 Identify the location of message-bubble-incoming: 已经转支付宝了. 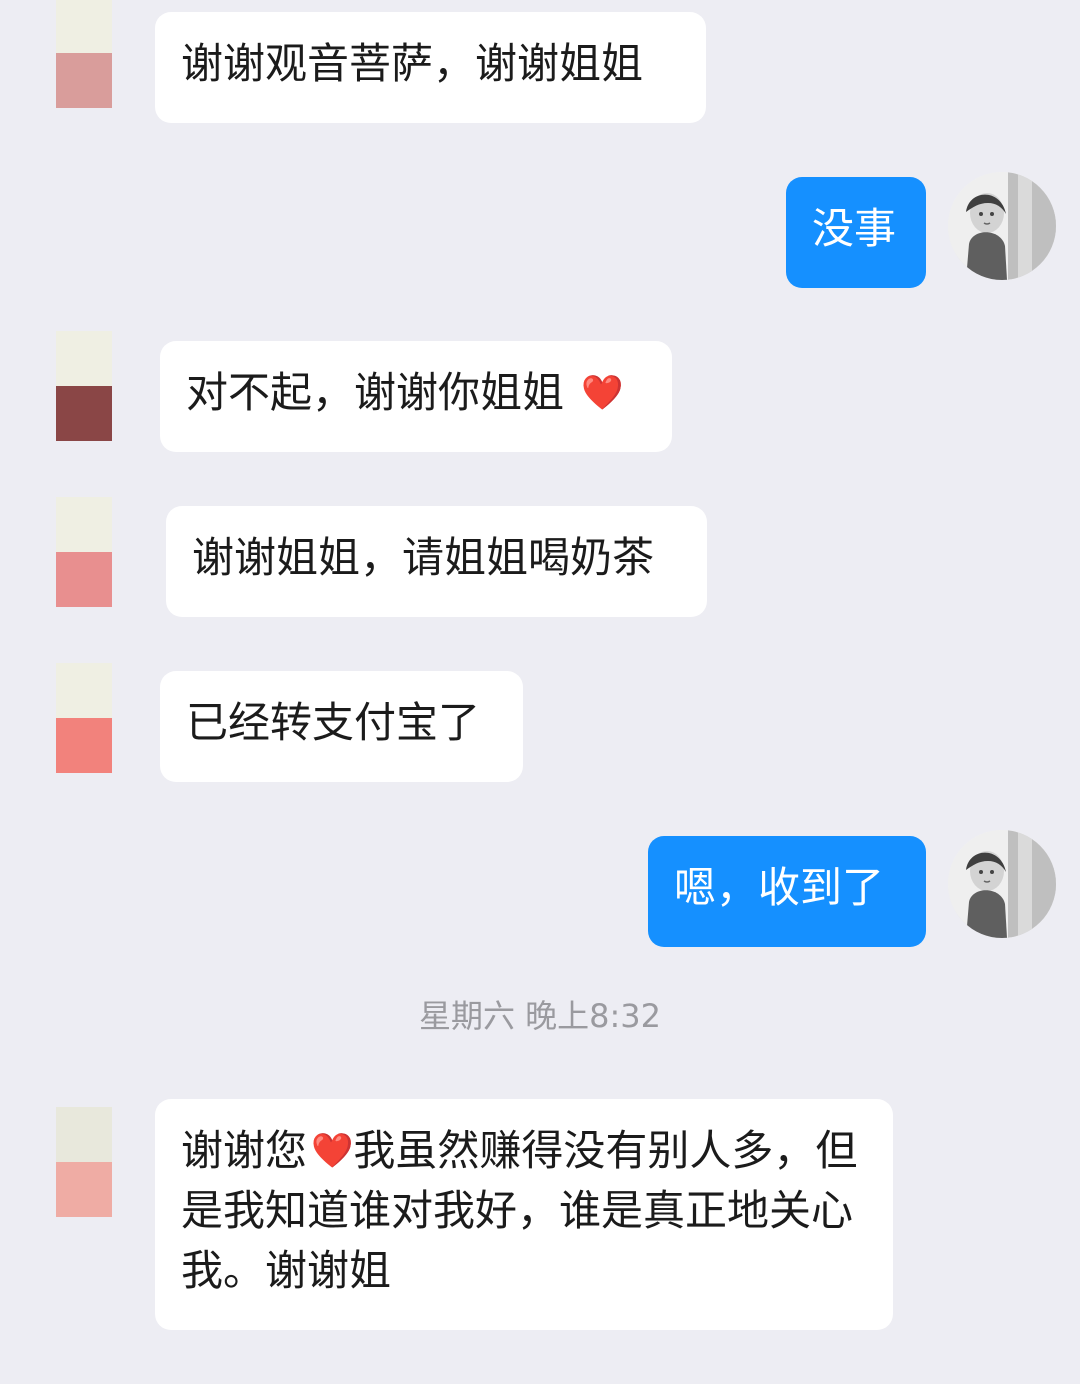
(341, 726).